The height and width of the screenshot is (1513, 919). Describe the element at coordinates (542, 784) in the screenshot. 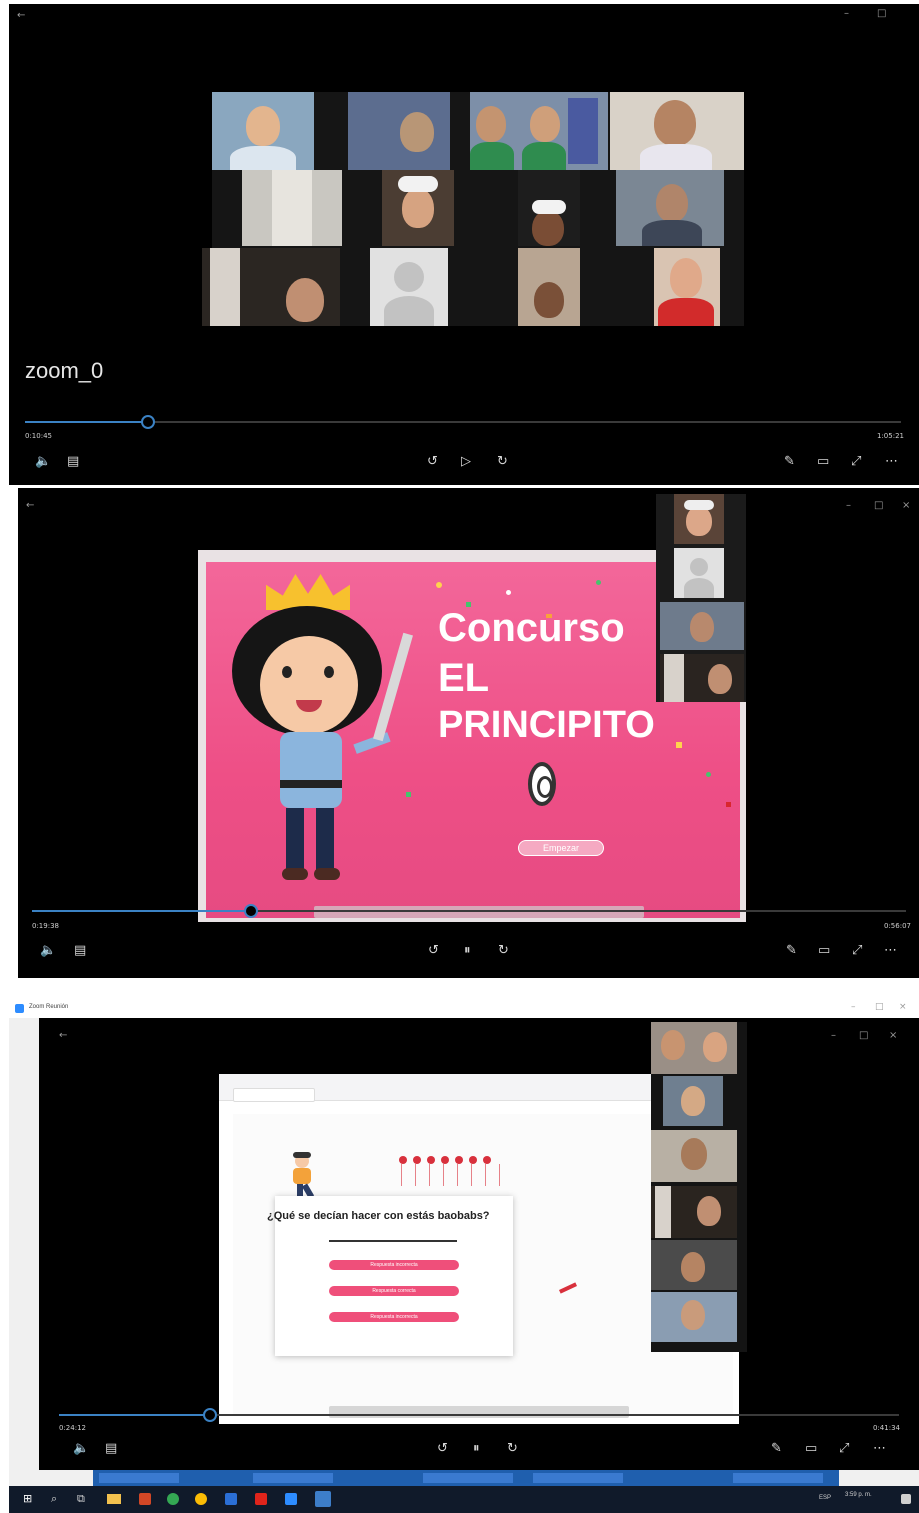

I see `target-icon` at that location.